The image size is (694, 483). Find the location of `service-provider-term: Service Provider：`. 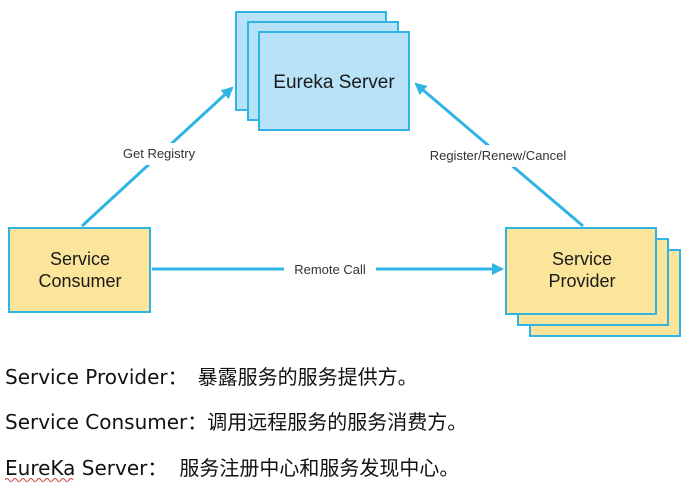

service-provider-term: Service Provider： is located at coordinates (96, 377).